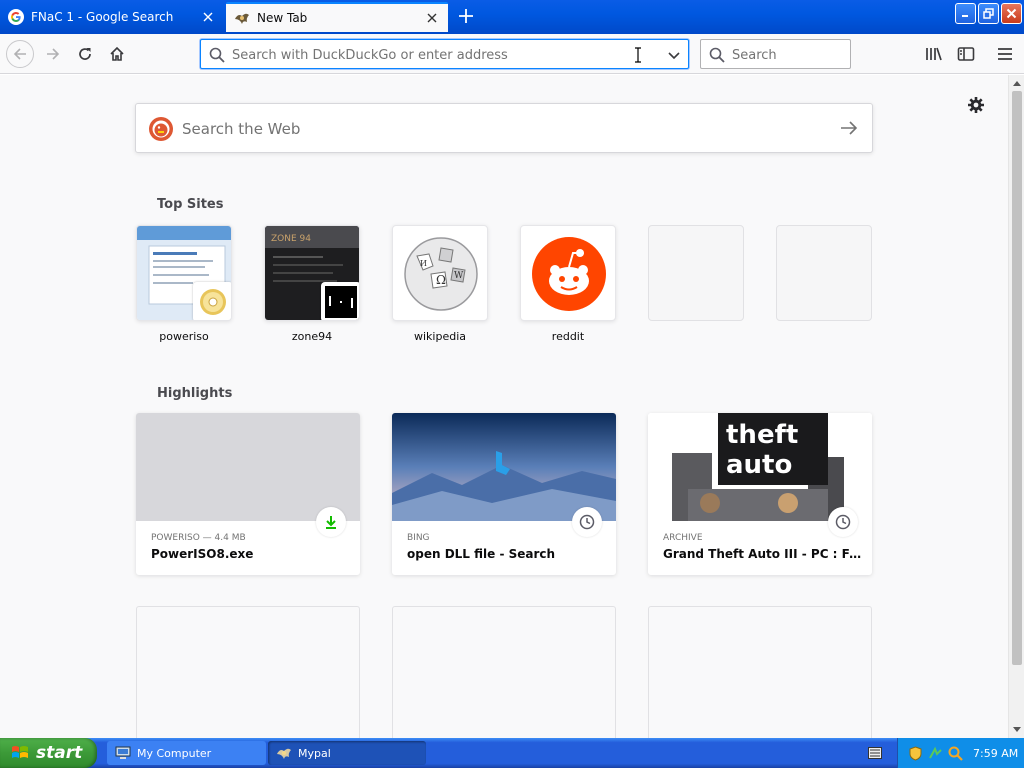 The image size is (1024, 768). What do you see at coordinates (762, 435) in the screenshot?
I see `svg-text: theft` at bounding box center [762, 435].